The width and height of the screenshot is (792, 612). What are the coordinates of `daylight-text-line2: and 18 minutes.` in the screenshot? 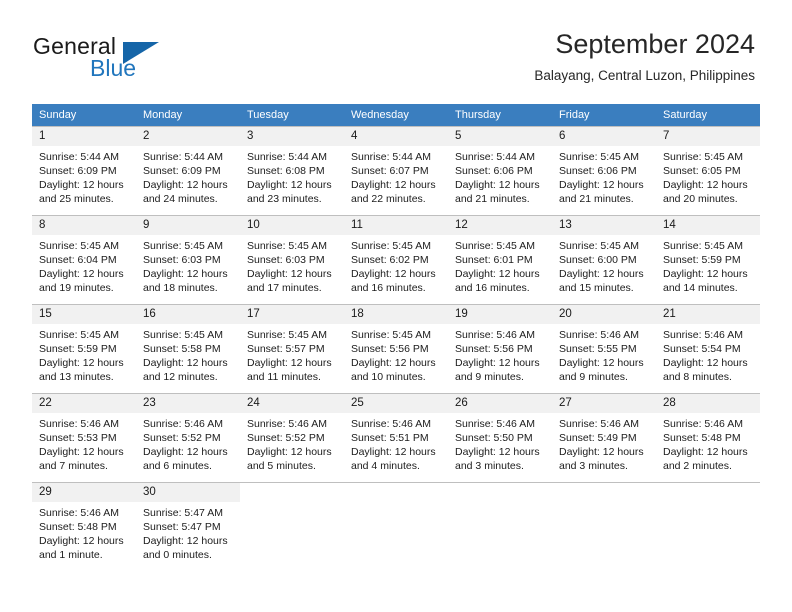 It's located at (180, 288).